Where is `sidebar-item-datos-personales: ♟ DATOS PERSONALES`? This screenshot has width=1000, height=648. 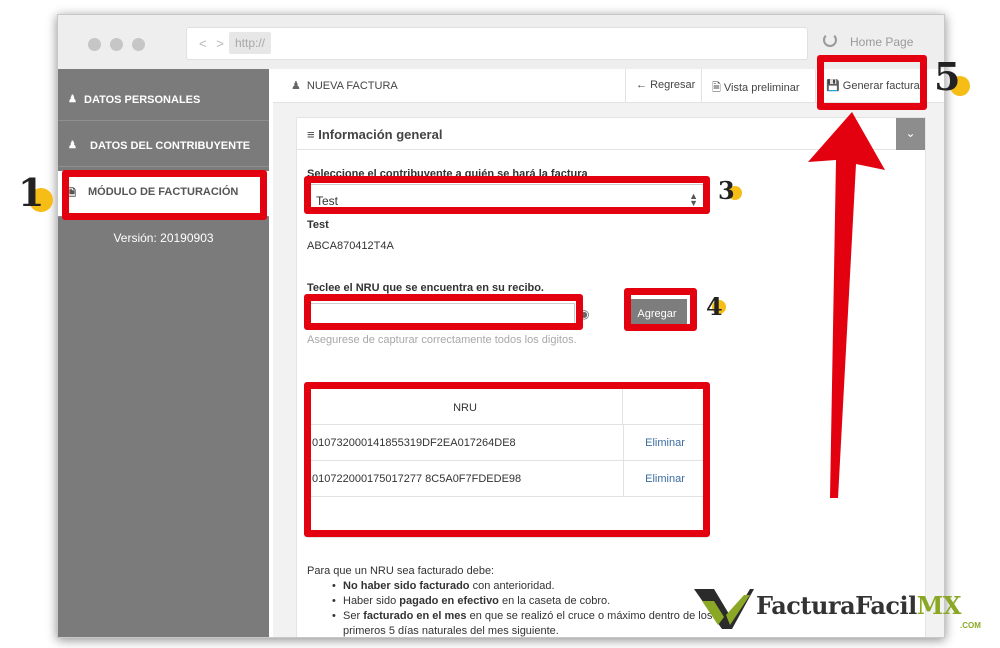 sidebar-item-datos-personales: ♟ DATOS PERSONALES is located at coordinates (163, 99).